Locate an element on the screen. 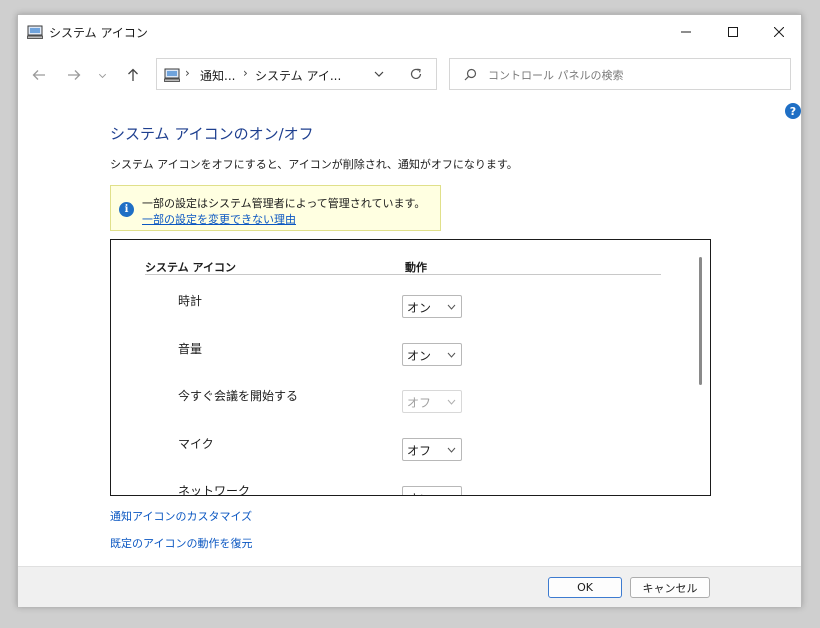 The image size is (820, 628). minimize-button is located at coordinates (686, 31).